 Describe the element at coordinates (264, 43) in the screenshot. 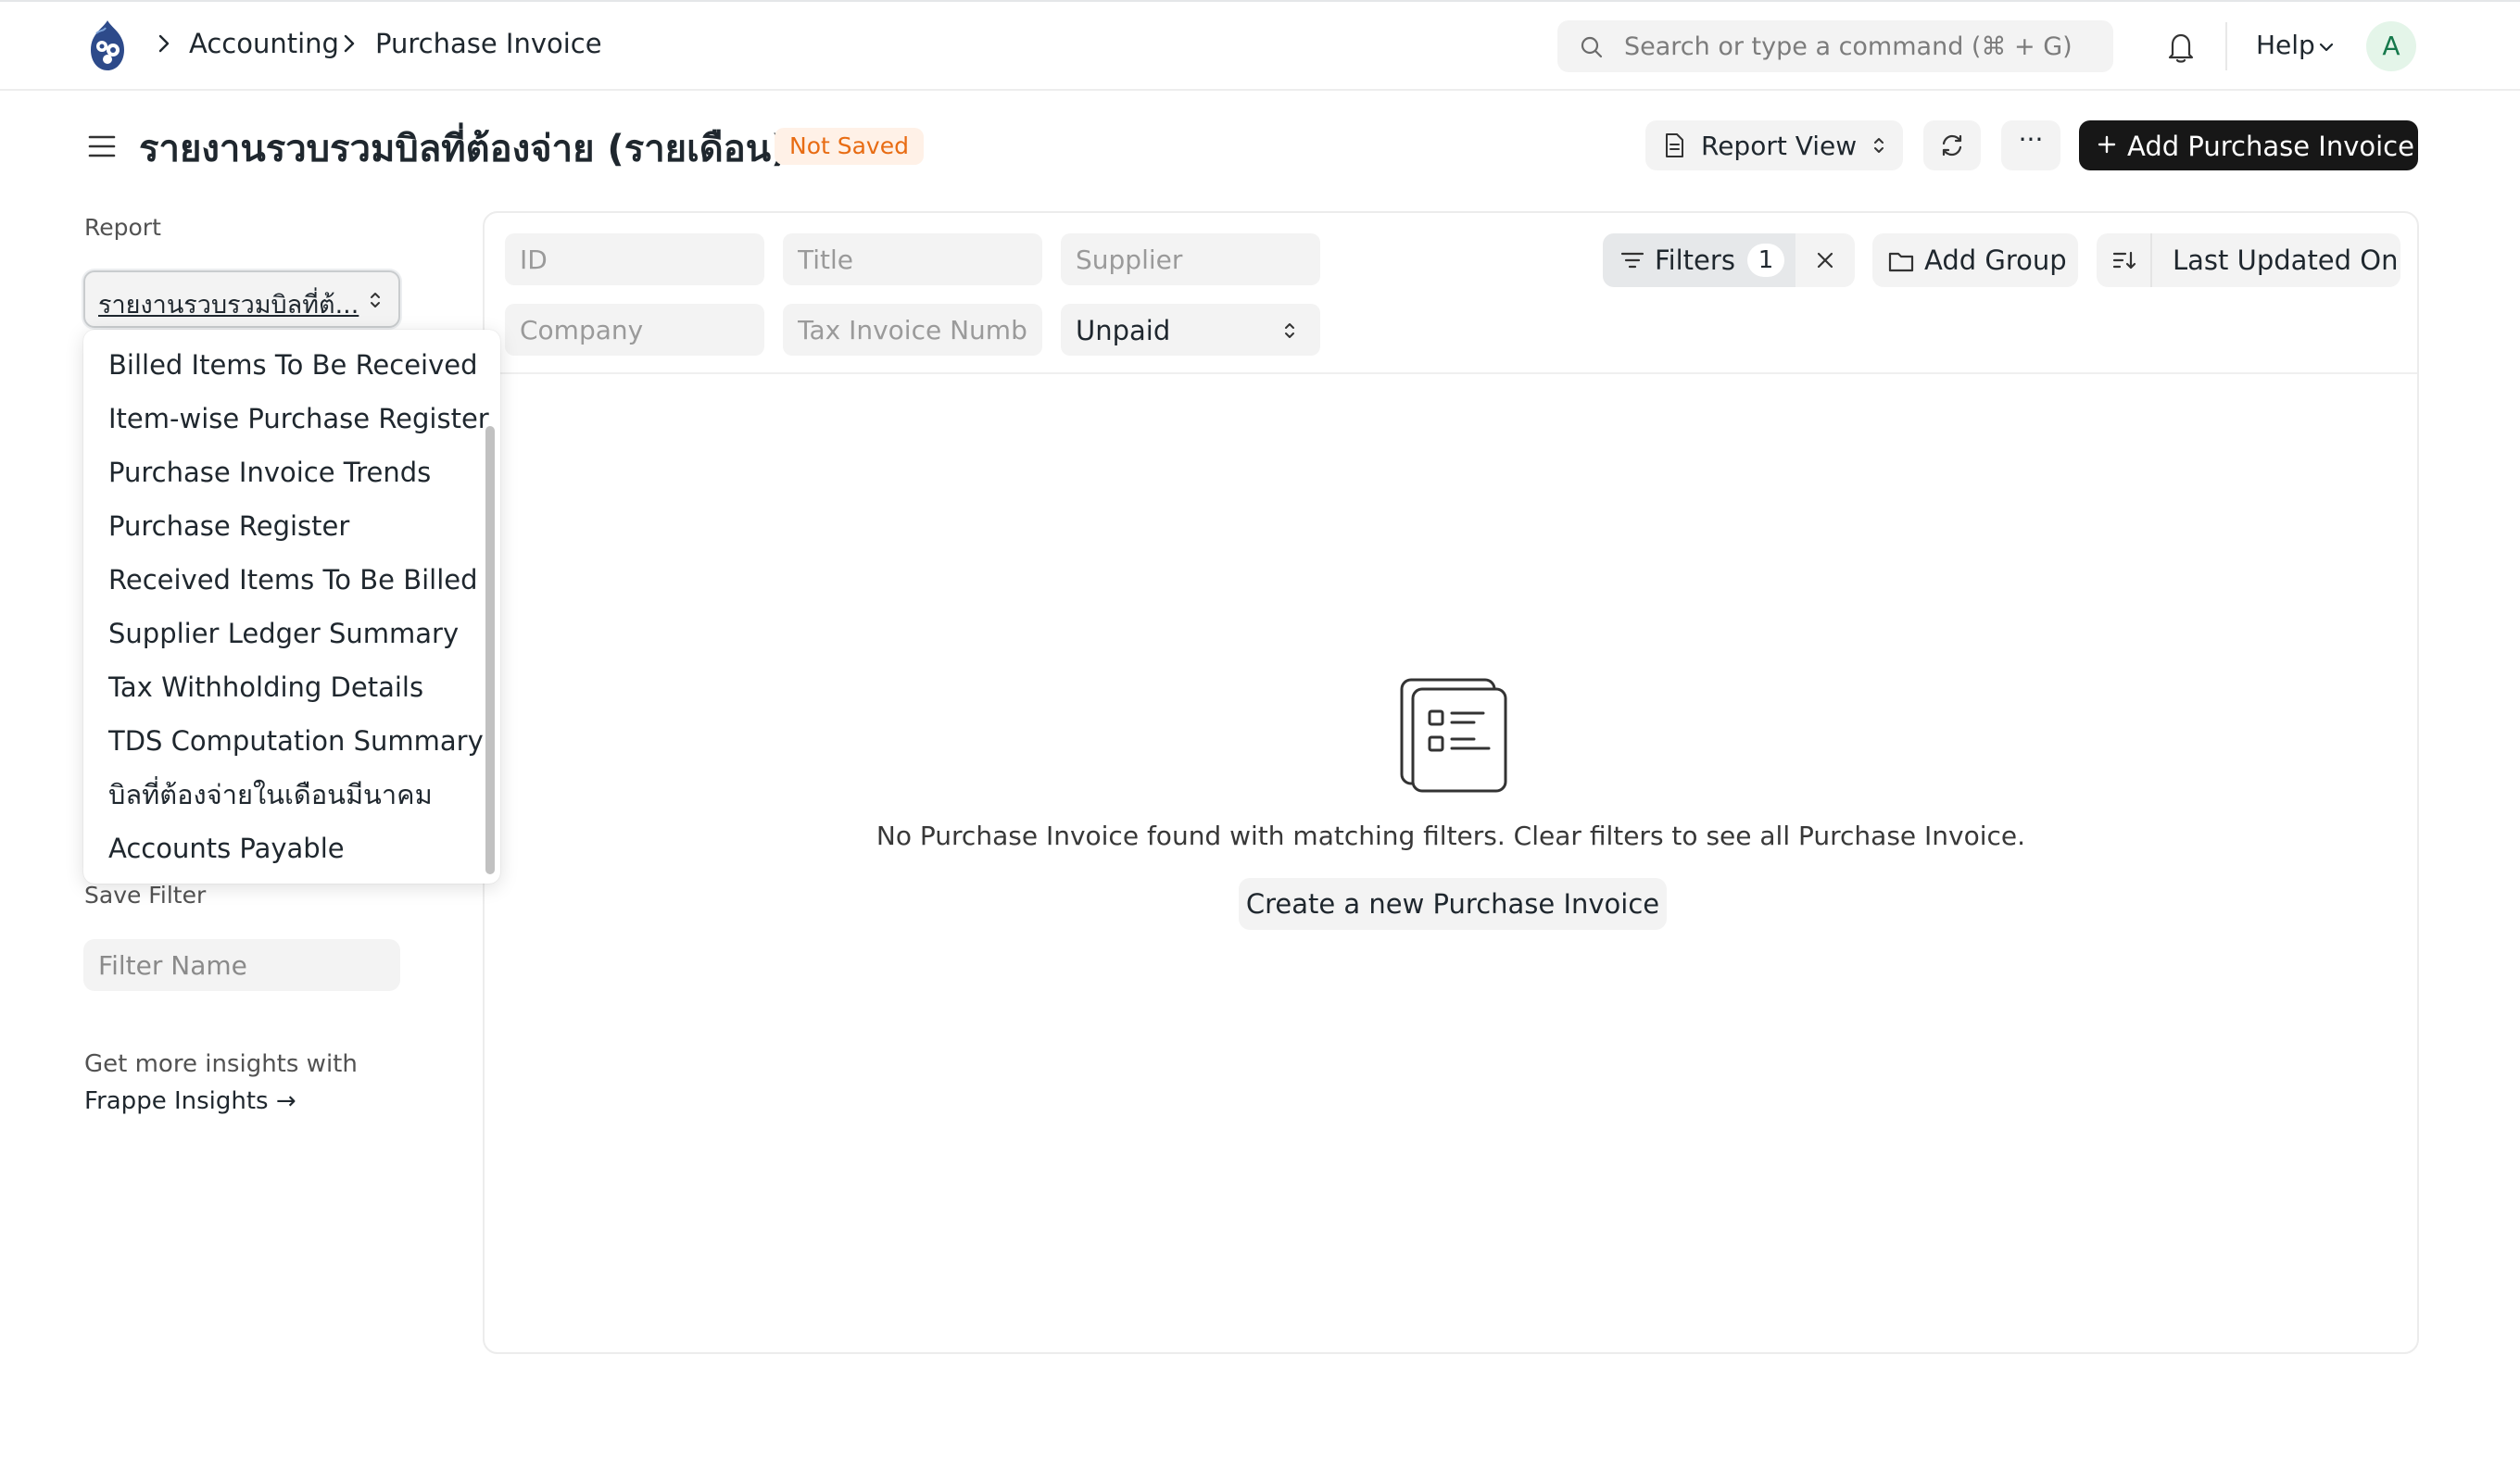

I see `breadcrumb-accounting: Accounting` at that location.